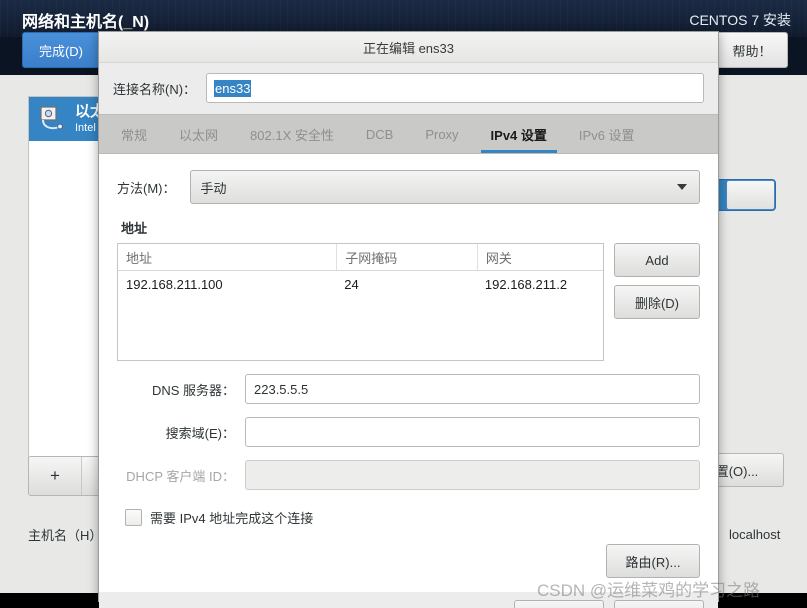 Image resolution: width=807 pixels, height=608 pixels. What do you see at coordinates (657, 260) in the screenshot?
I see `add-address-button: Add` at bounding box center [657, 260].